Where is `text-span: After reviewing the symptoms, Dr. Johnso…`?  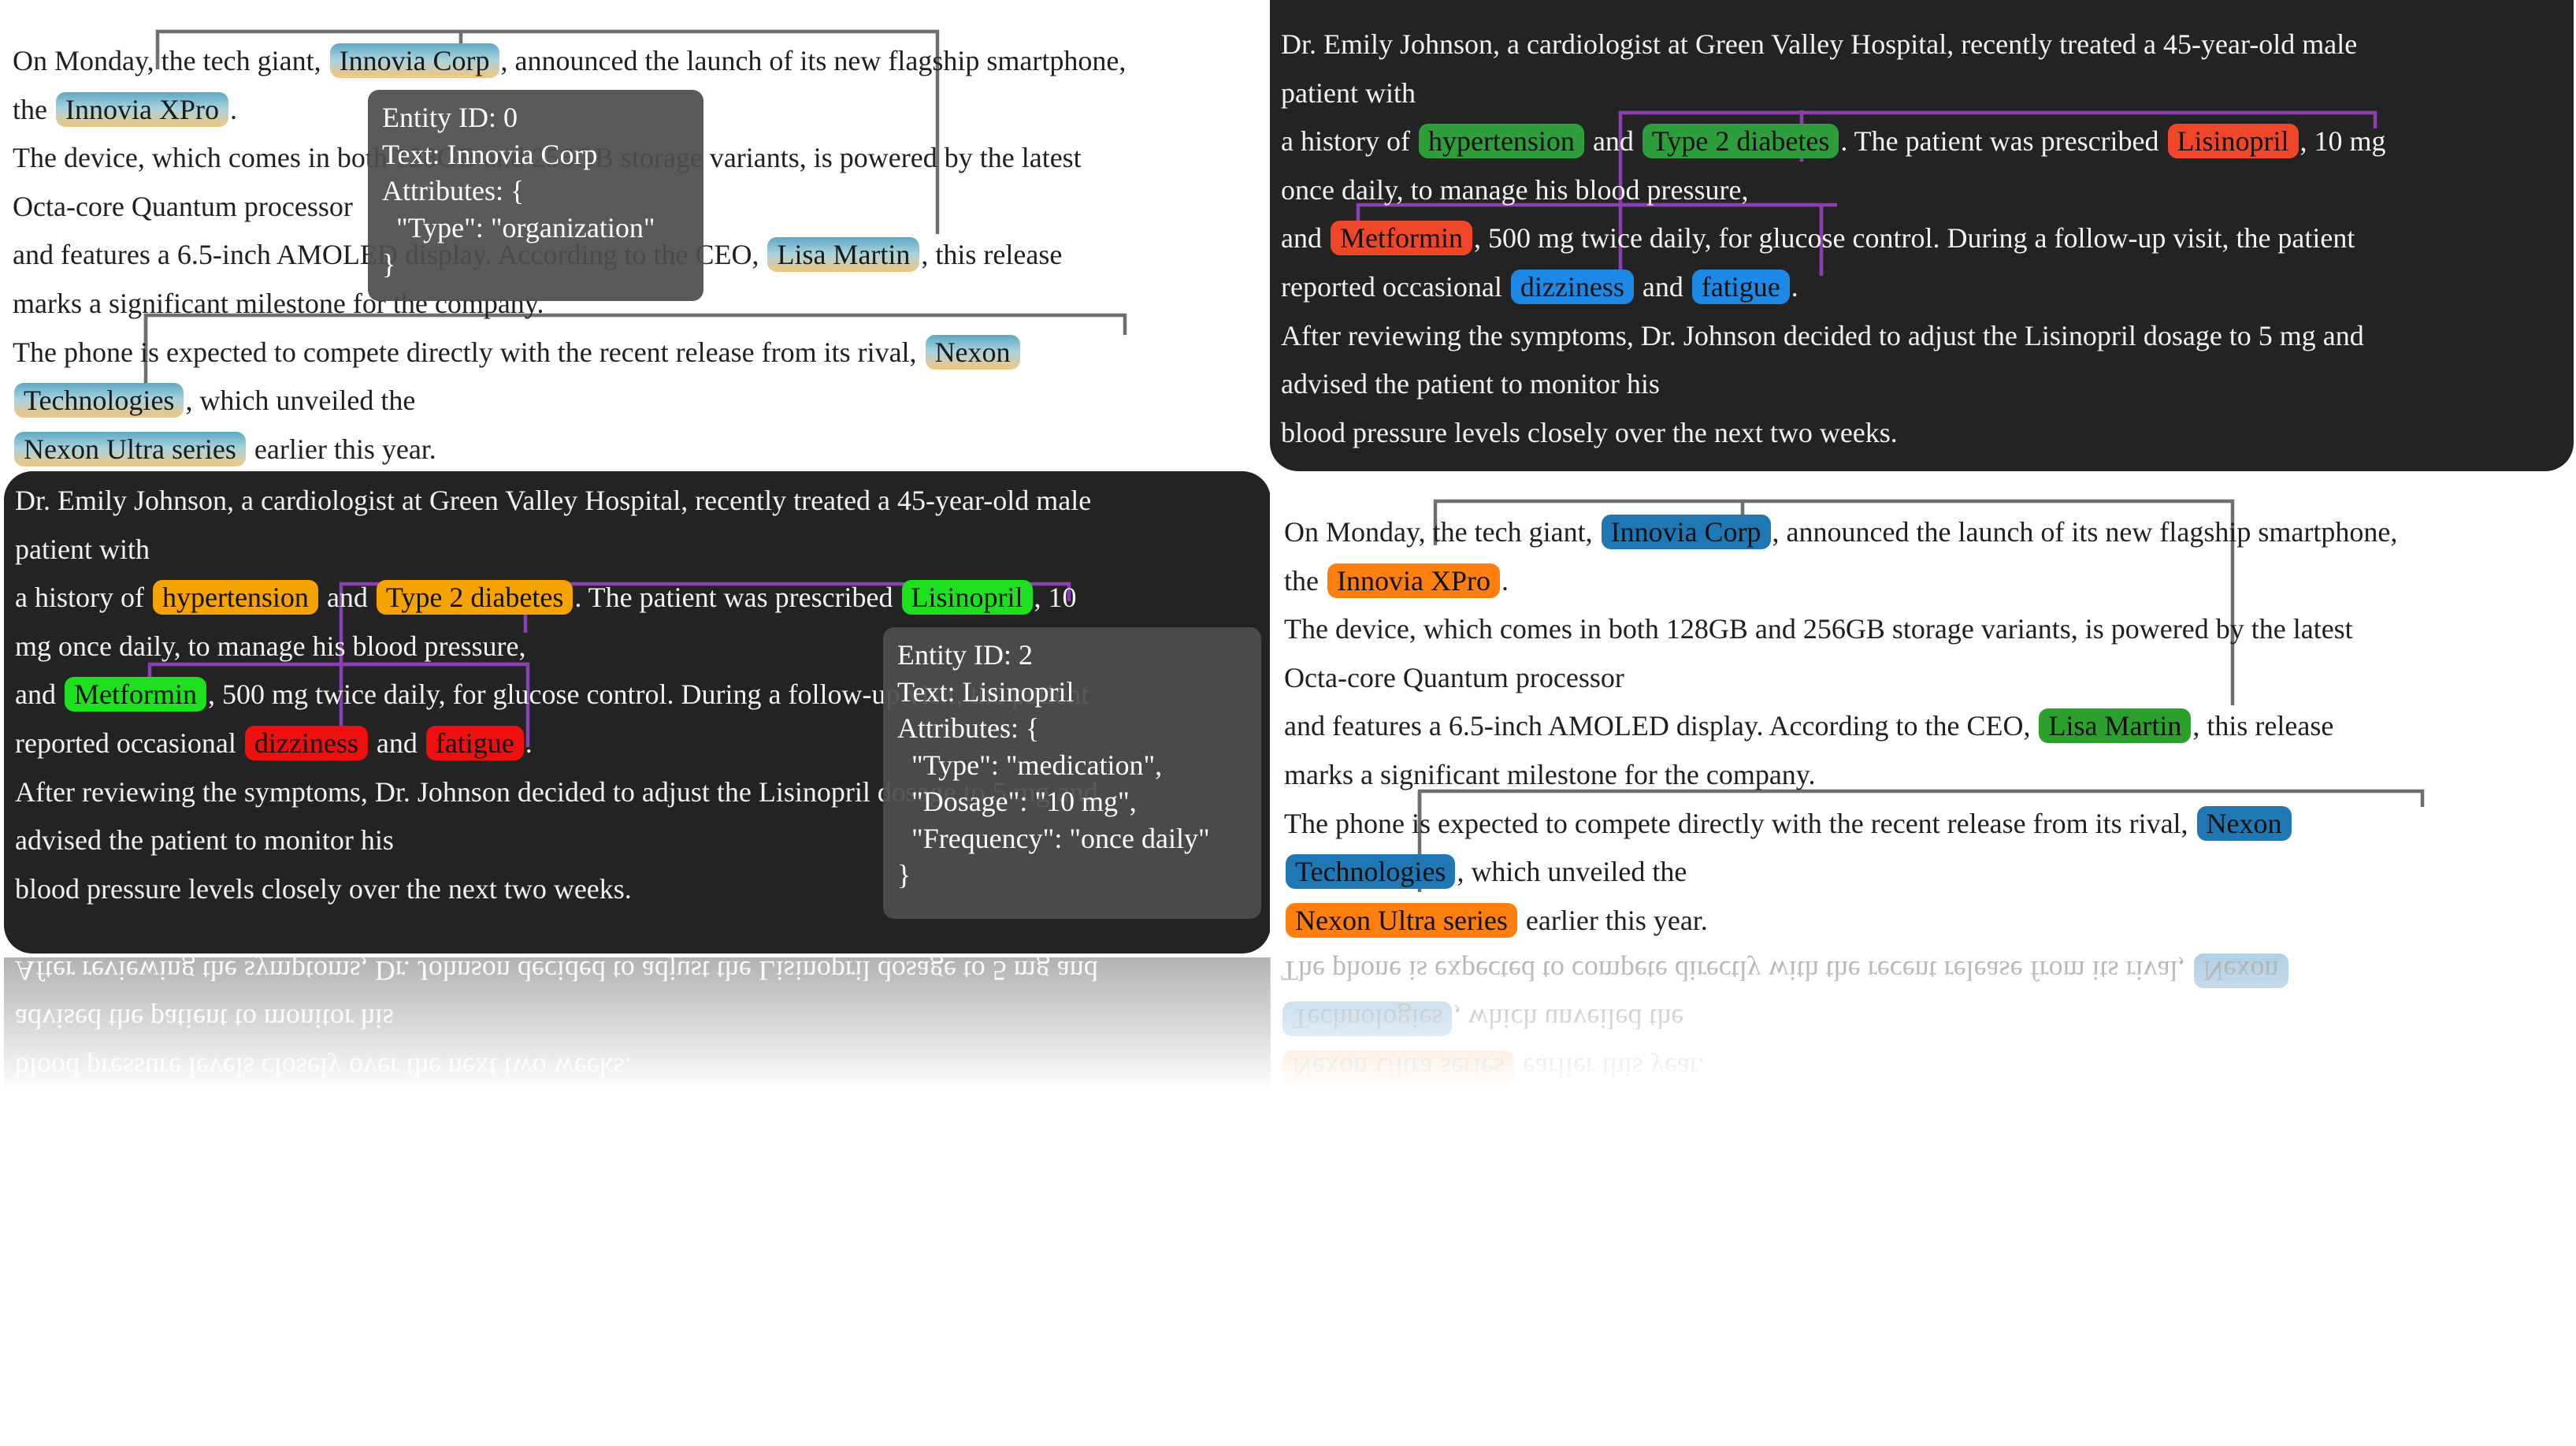
text-span: After reviewing the symptoms, Dr. Johnso… is located at coordinates (1822, 335).